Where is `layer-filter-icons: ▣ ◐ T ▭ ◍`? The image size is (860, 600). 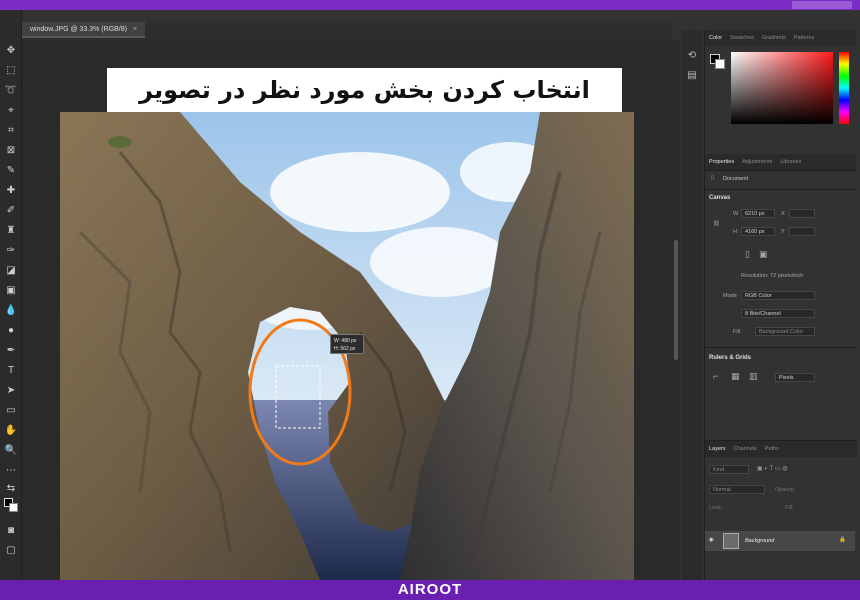
layer-filter-icons: ▣ ◐ T ▭ ◍ is located at coordinates (772, 468).